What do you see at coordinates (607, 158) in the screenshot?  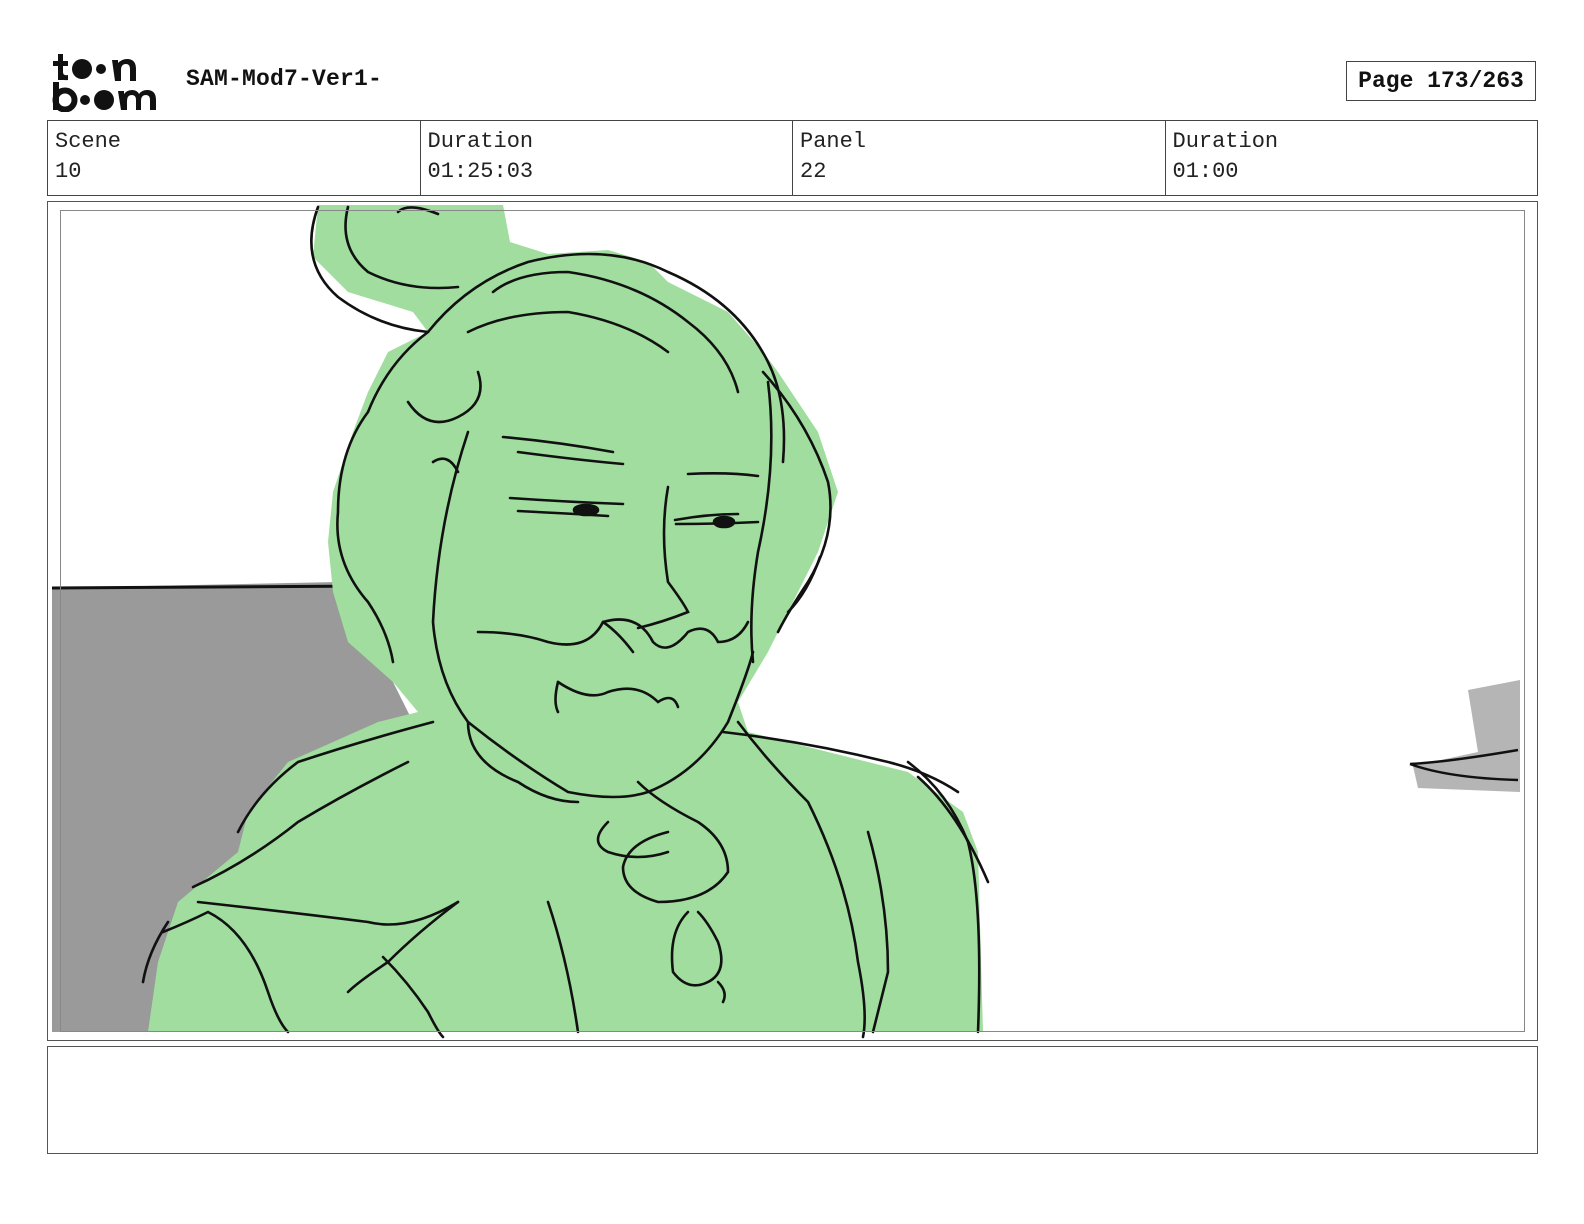 I see `scene-duration-cell: Duration 01:25:03` at bounding box center [607, 158].